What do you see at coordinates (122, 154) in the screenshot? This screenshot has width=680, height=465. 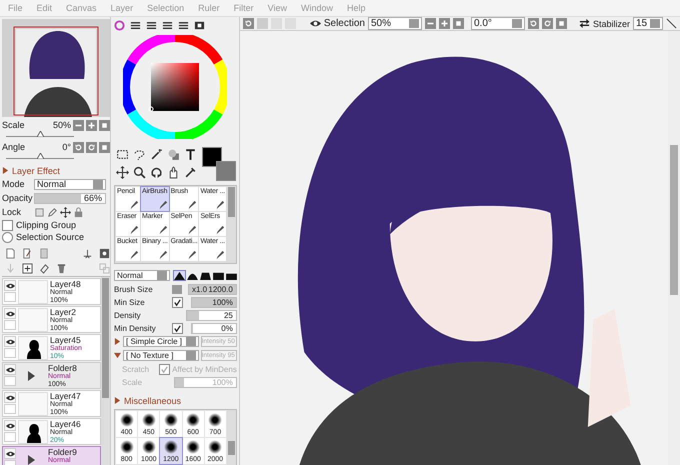 I see `rectangle-select-icon` at bounding box center [122, 154].